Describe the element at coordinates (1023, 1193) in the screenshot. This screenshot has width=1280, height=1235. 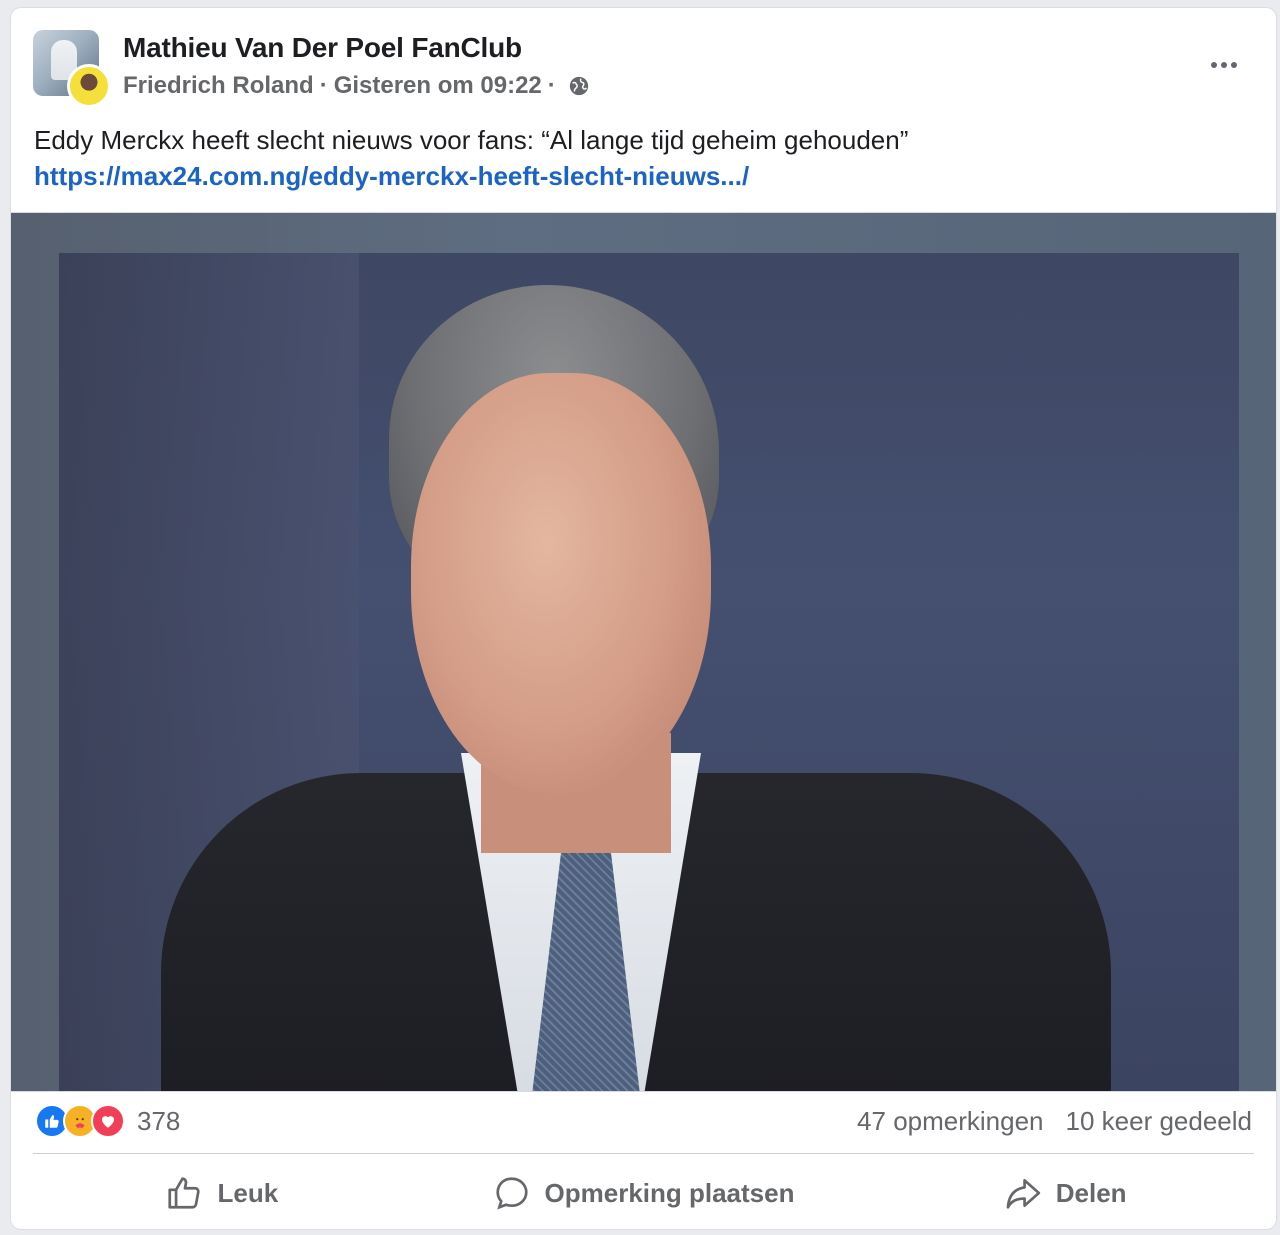
I see `share-icon` at that location.